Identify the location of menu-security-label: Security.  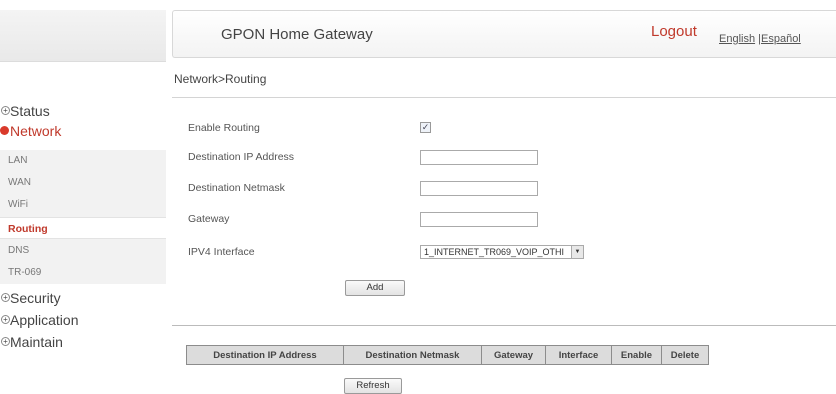
(35, 298).